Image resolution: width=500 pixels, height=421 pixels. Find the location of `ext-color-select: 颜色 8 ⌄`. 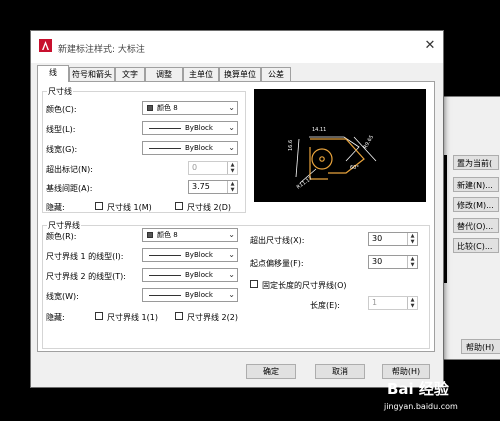

ext-color-select: 颜色 8 ⌄ is located at coordinates (190, 235).